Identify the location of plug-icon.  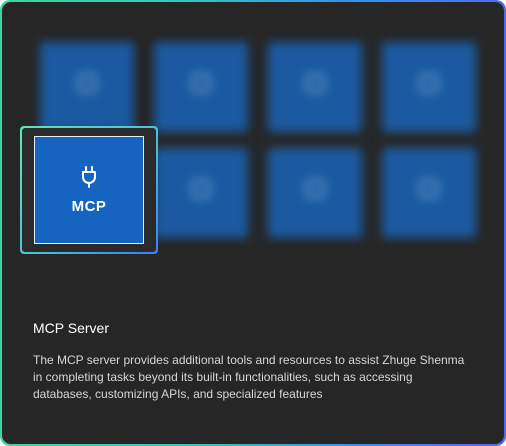
(89, 176).